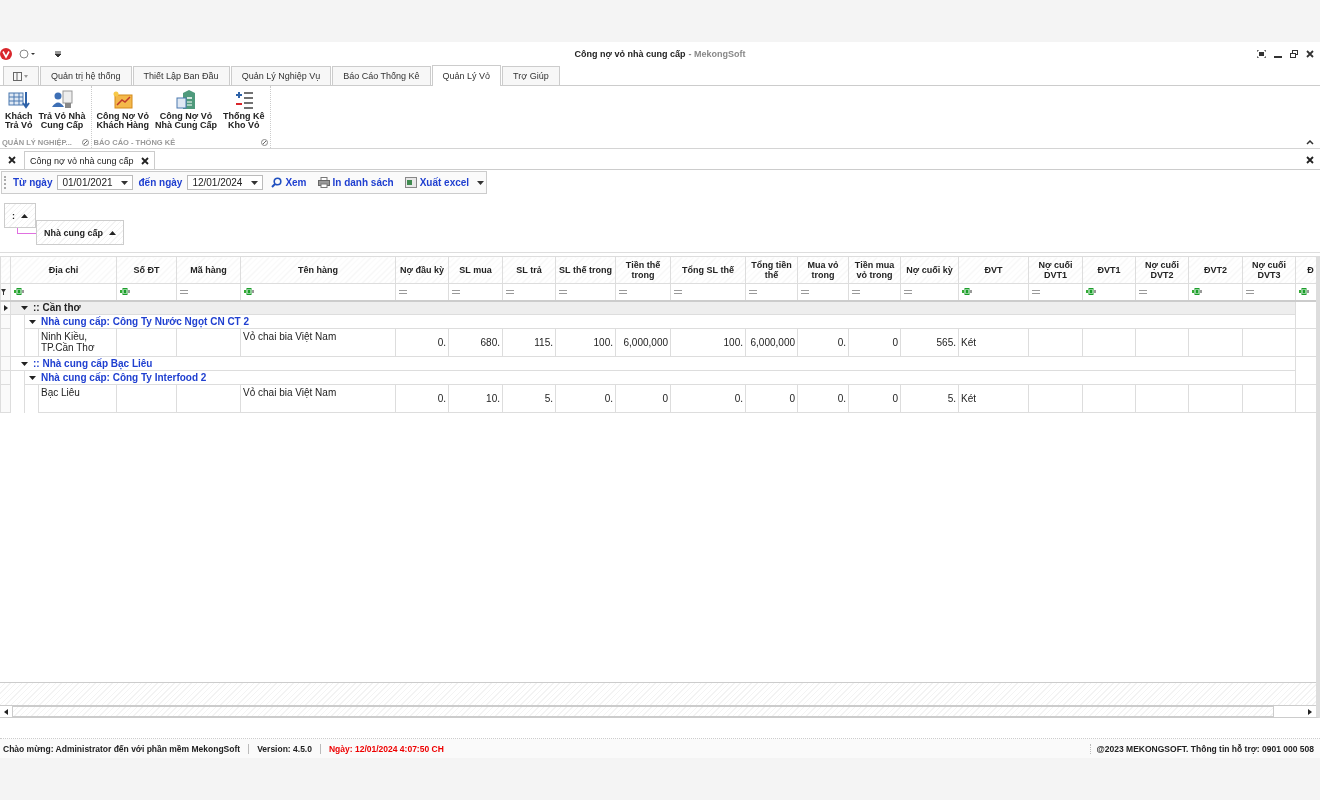 The image size is (1320, 800). Describe the element at coordinates (225, 182) in the screenshot. I see `to-date-field: 12/01/2024` at that location.